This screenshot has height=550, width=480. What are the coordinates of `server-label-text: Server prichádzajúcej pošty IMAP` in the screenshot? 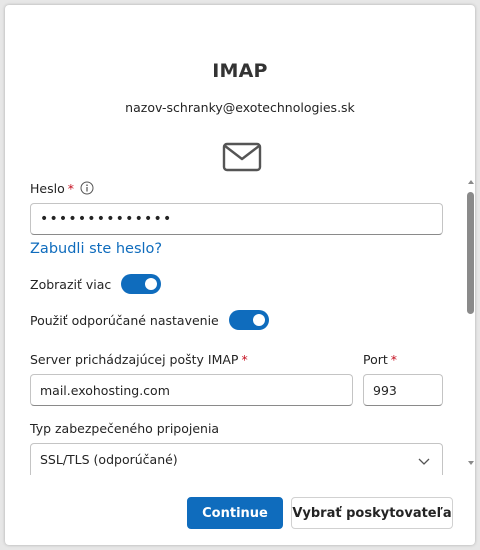 It's located at (134, 359).